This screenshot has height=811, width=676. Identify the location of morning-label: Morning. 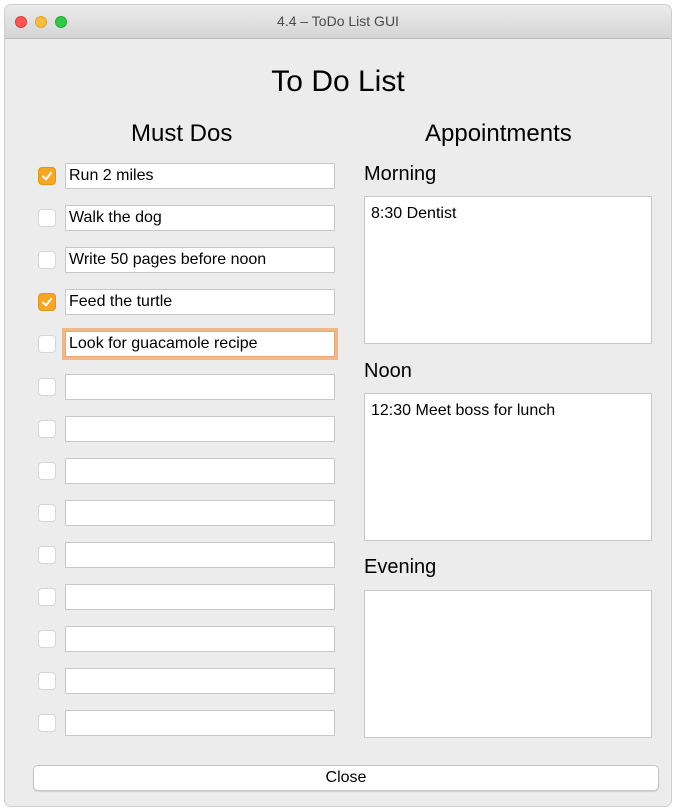
(400, 174).